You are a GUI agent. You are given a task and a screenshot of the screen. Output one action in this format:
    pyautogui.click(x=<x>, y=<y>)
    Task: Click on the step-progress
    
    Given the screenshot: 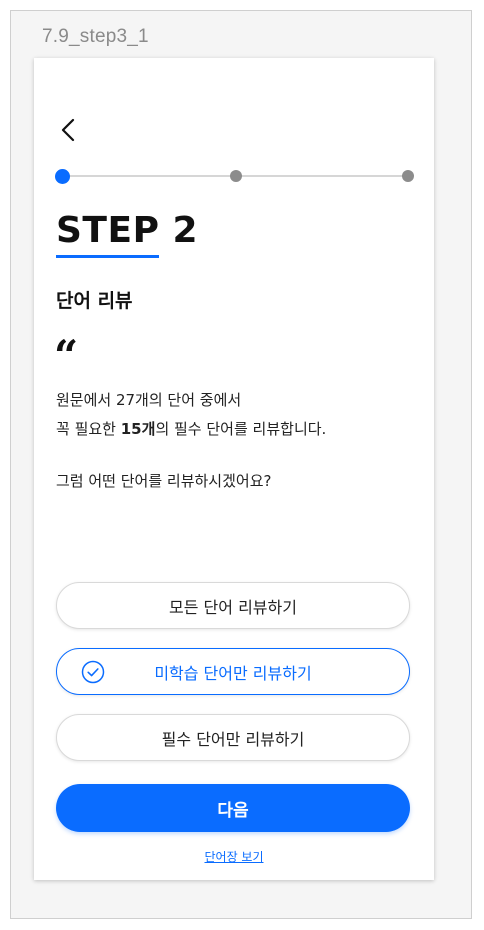 What is the action you would take?
    pyautogui.click(x=235, y=176)
    